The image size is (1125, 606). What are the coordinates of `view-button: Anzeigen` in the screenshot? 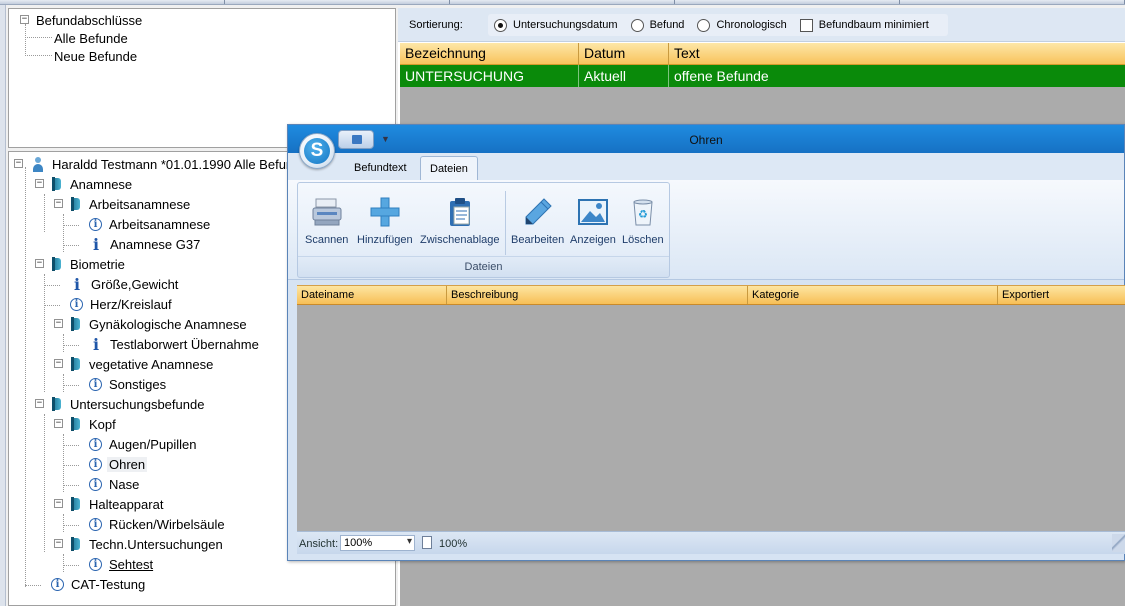 It's located at (593, 224).